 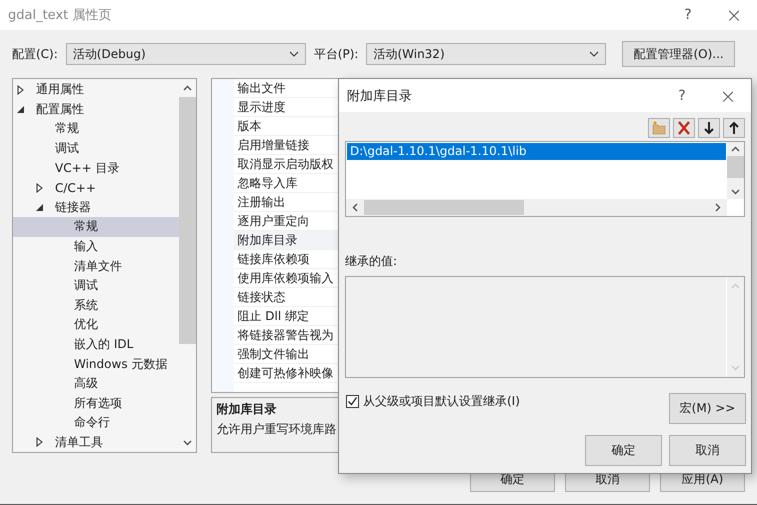 What do you see at coordinates (96, 325) in the screenshot?
I see `tree-item: 优化` at bounding box center [96, 325].